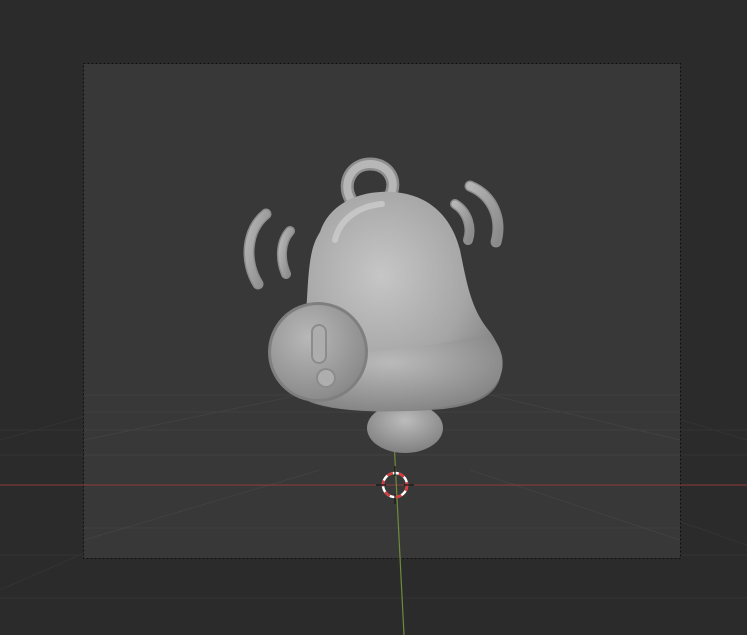 The height and width of the screenshot is (635, 747). I want to click on alert-badge, so click(318, 352).